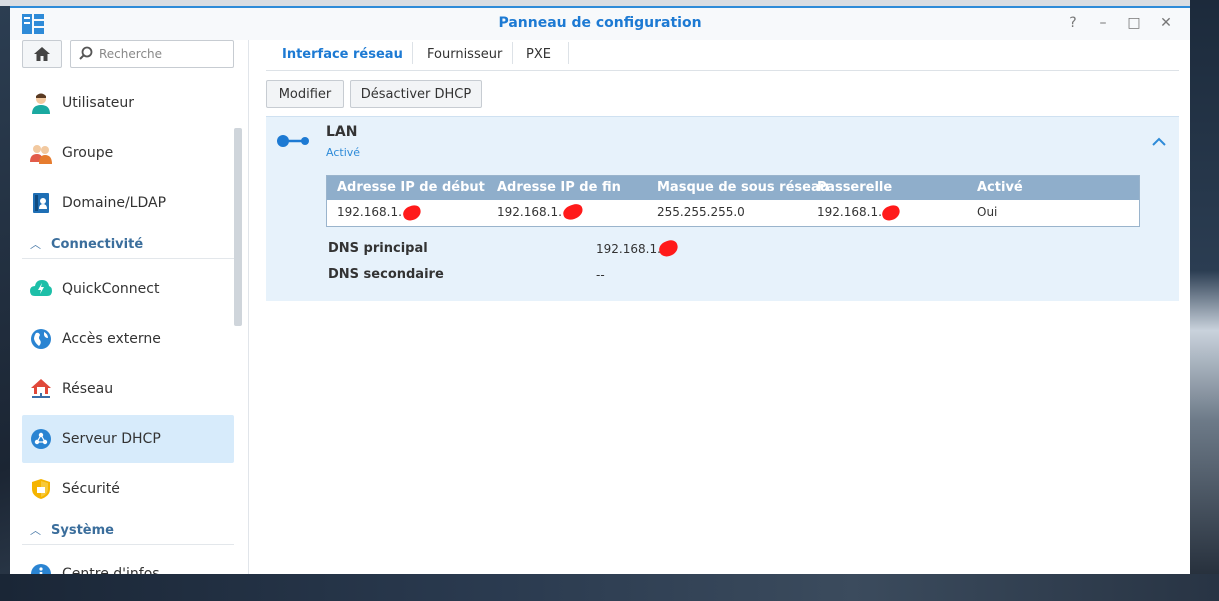 The width and height of the screenshot is (1219, 601). What do you see at coordinates (293, 143) in the screenshot?
I see `network-interface-icon` at bounding box center [293, 143].